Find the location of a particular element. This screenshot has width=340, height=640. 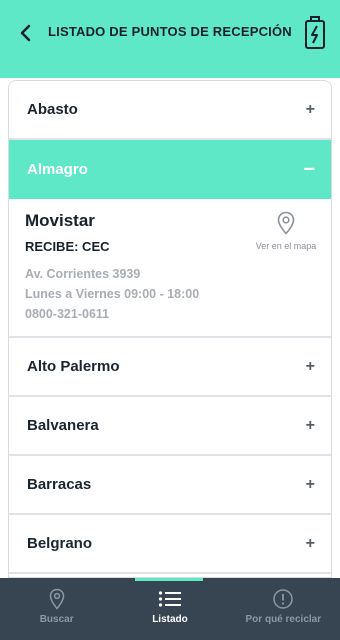

tab-listado: Listado is located at coordinates (169, 609).